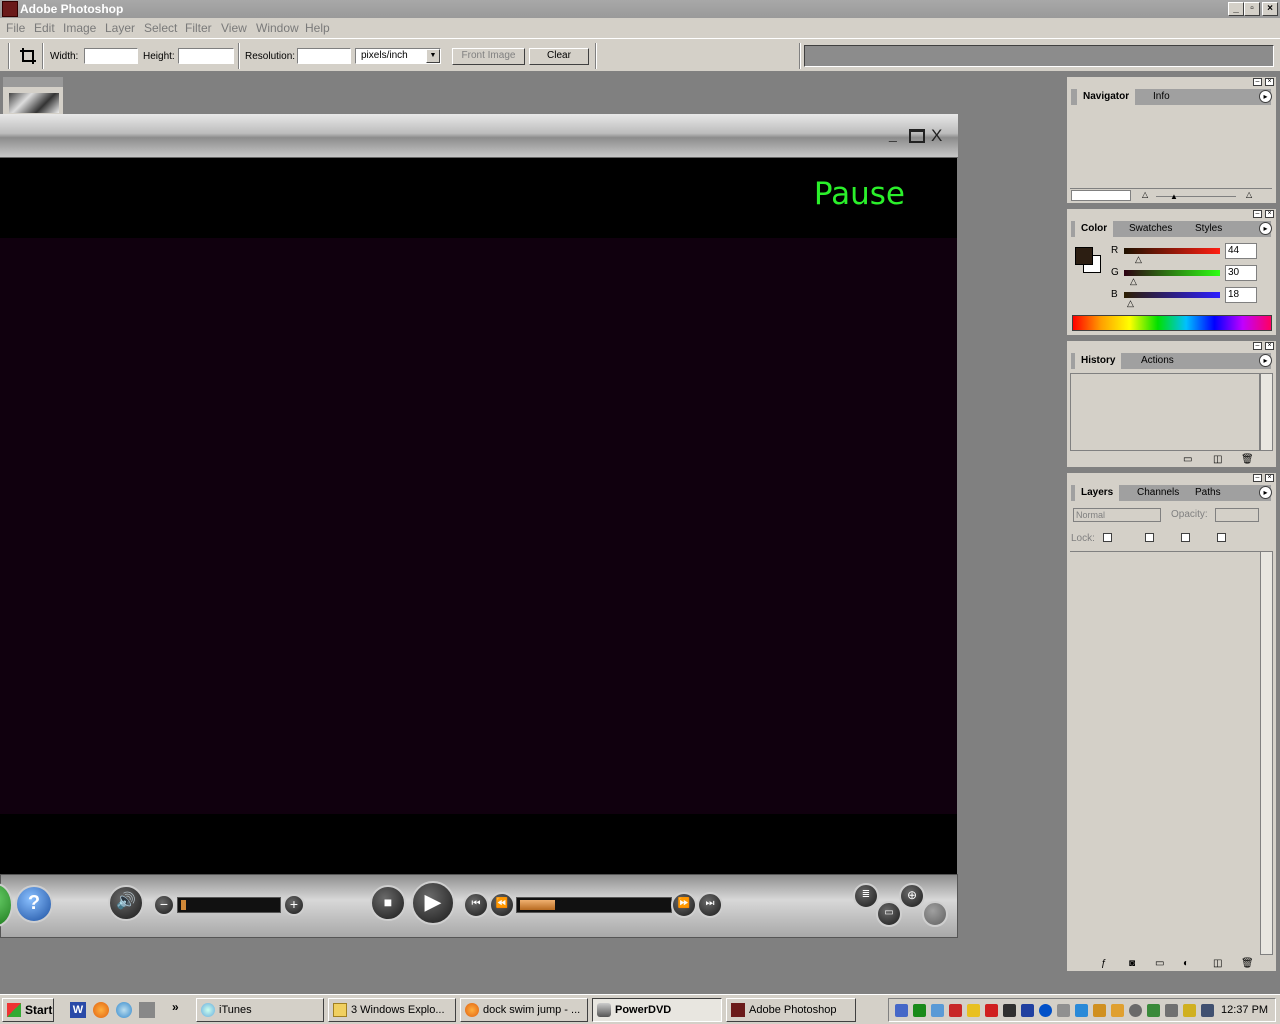 The height and width of the screenshot is (1024, 1280). I want to click on minimize-button: _, so click(1236, 9).